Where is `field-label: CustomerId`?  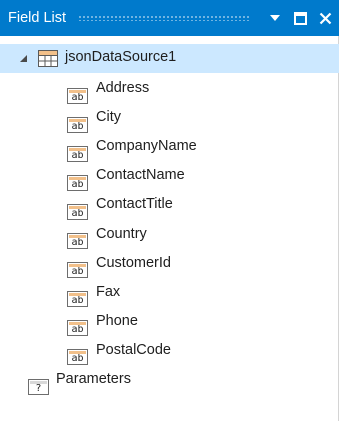
field-label: CustomerId is located at coordinates (133, 262).